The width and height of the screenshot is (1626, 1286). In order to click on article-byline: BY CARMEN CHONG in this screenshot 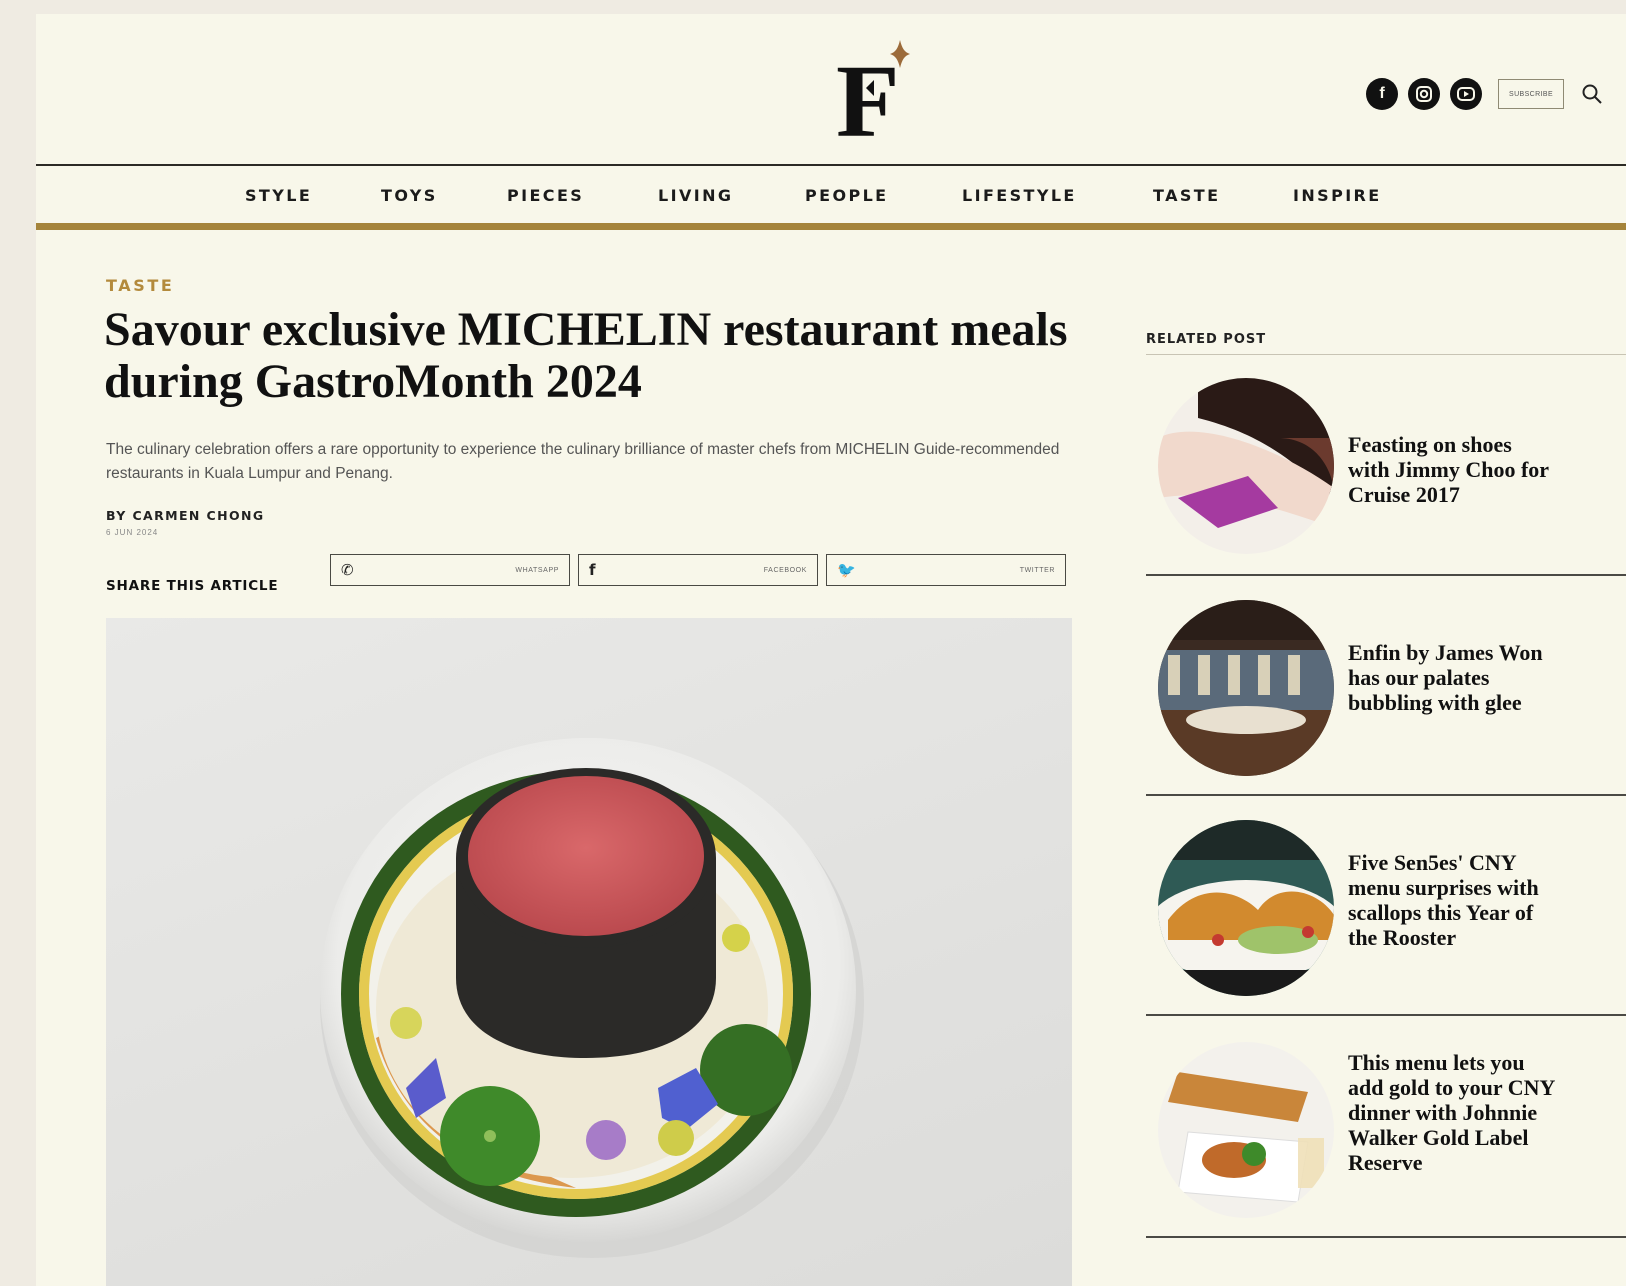, I will do `click(185, 515)`.